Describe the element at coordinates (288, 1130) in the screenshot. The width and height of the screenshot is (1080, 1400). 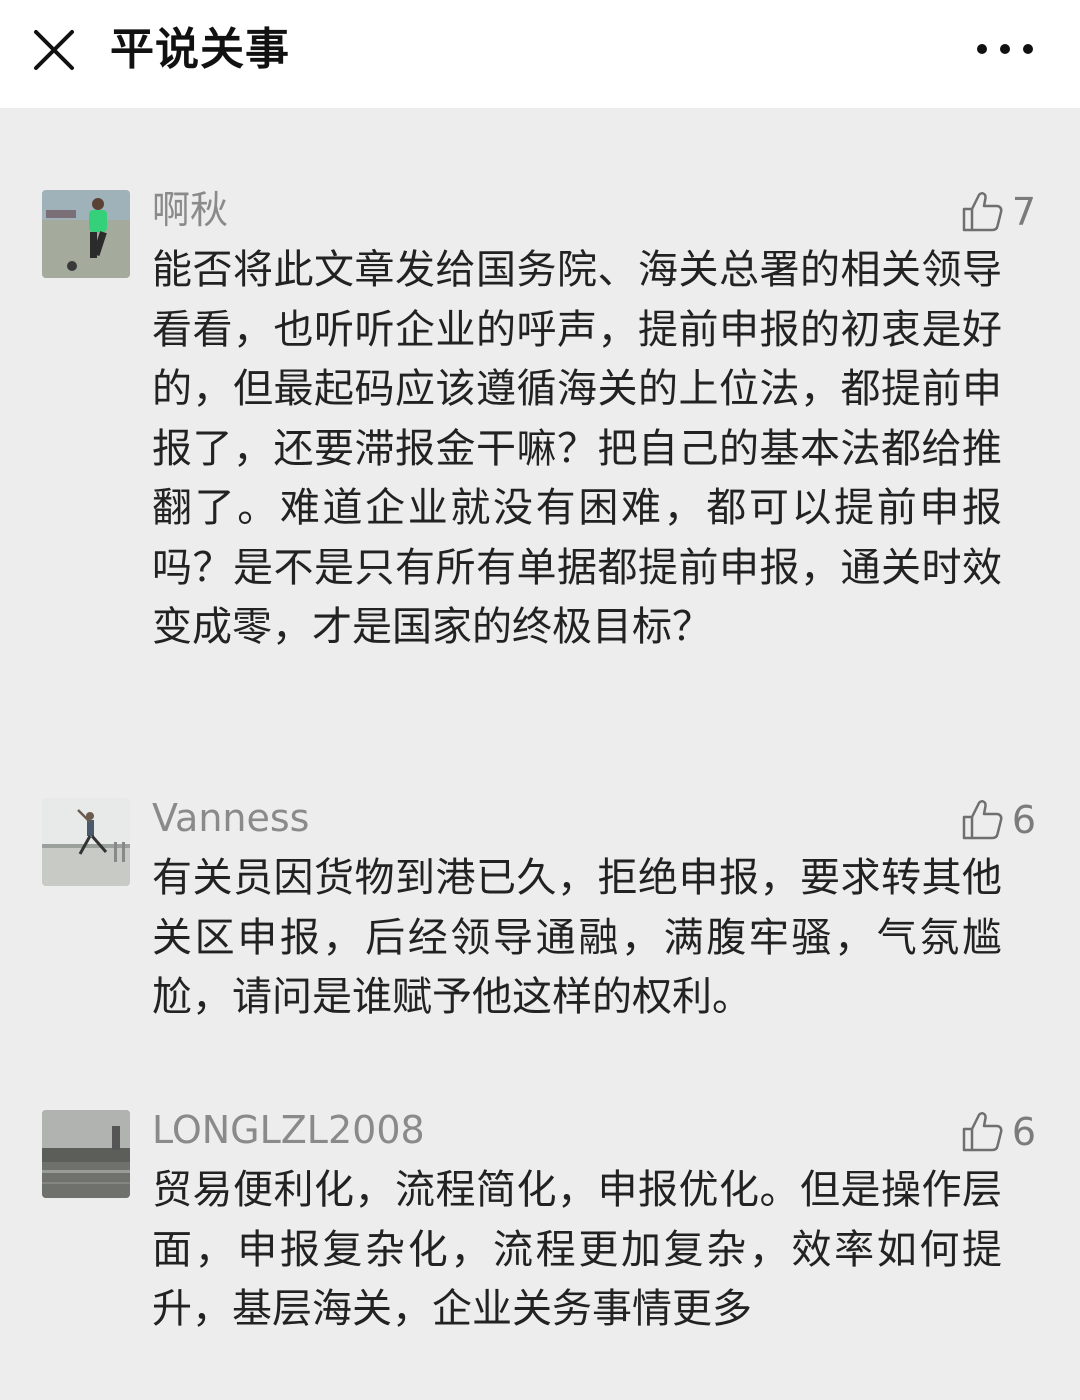
I see `comment-author: LONGLZL2008` at that location.